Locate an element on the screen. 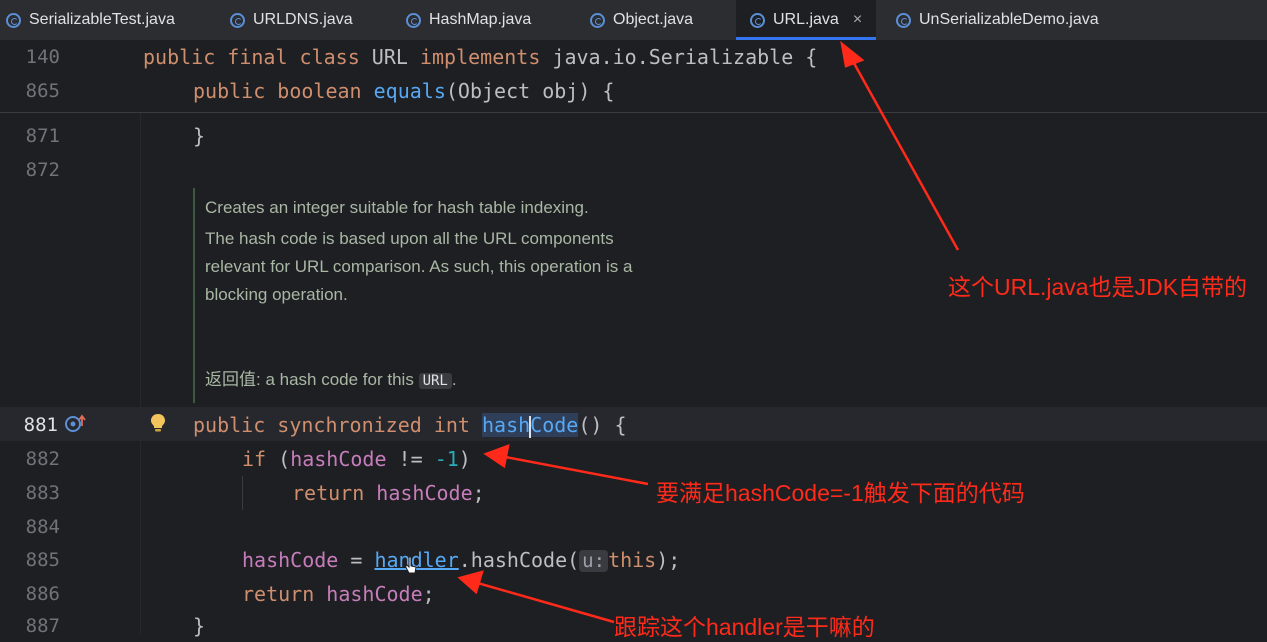 This screenshot has width=1267, height=642. annotation-text: 这个URL.java也是JDK自带的 is located at coordinates (1098, 287).